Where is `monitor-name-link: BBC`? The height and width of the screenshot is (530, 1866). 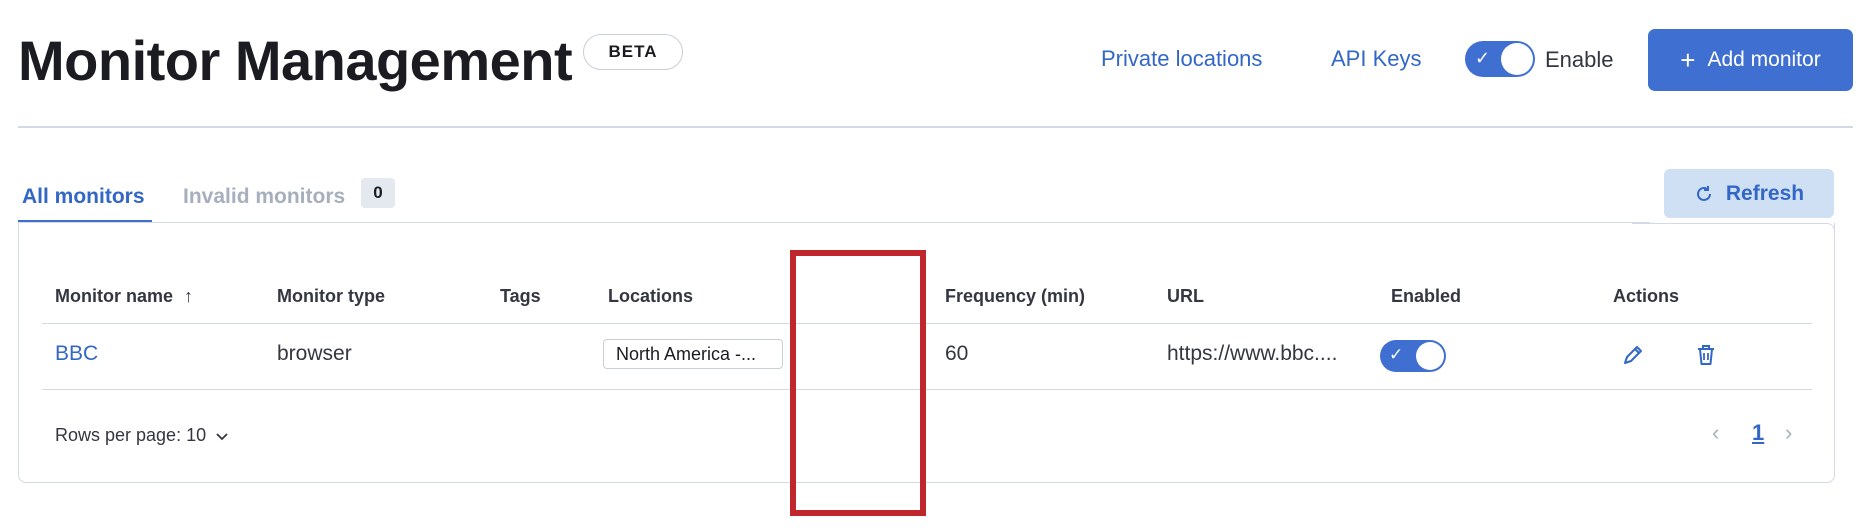
monitor-name-link: BBC is located at coordinates (76, 354).